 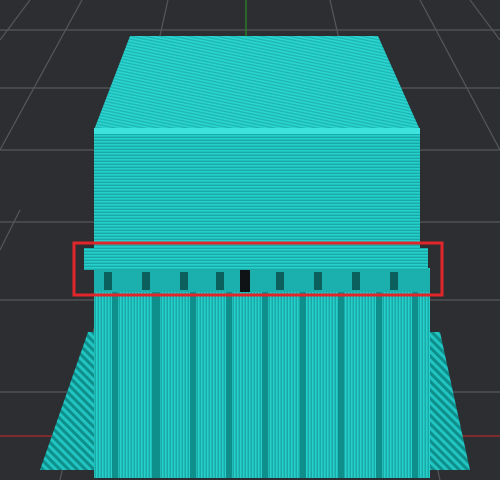 I want to click on model-bridge-layer, so click(x=256, y=259).